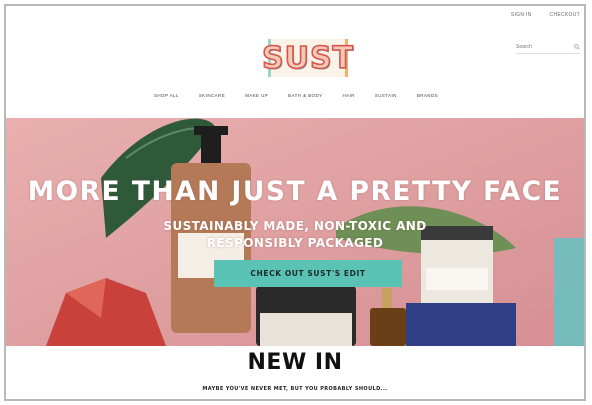 Image resolution: width=592 pixels, height=405 pixels. What do you see at coordinates (565, 15) in the screenshot?
I see `checkout-link: CHECKOUT` at bounding box center [565, 15].